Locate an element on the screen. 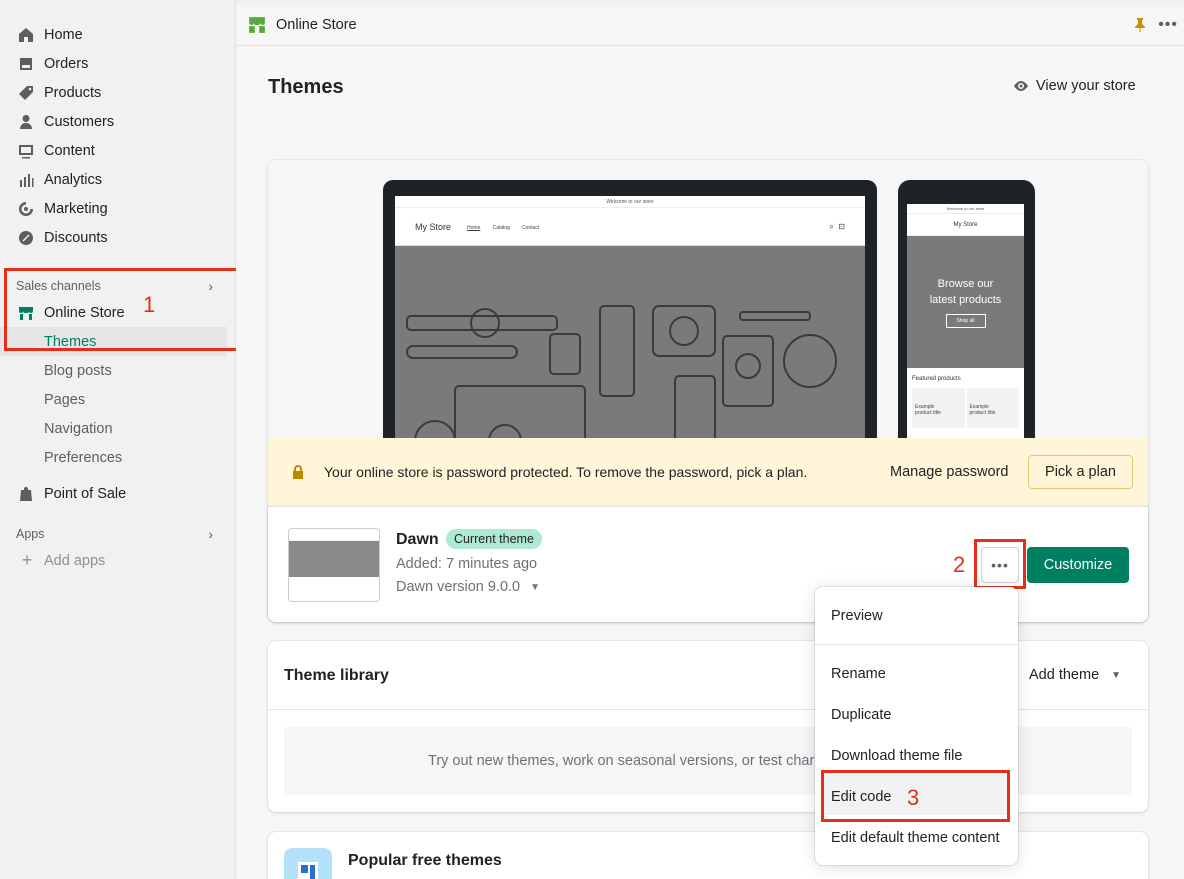  page-title: Themes is located at coordinates (306, 87).